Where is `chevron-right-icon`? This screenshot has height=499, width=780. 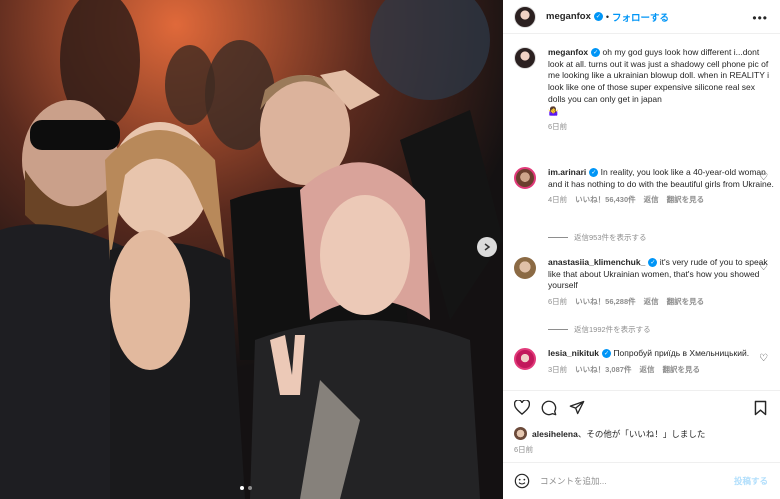
chevron-right-icon is located at coordinates (487, 247).